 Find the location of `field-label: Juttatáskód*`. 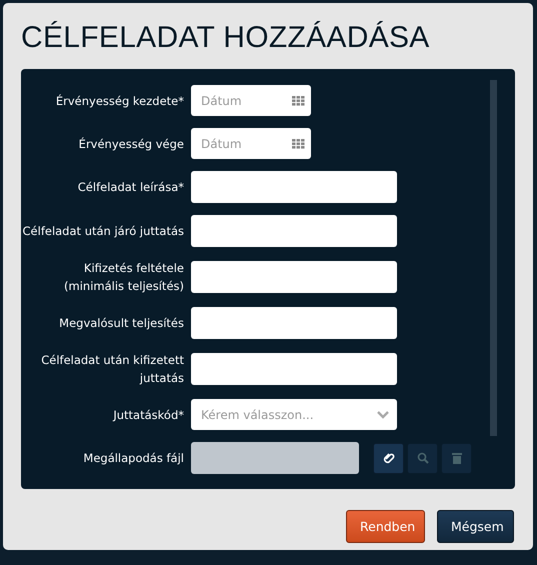

field-label: Juttatáskód* is located at coordinates (148, 415).